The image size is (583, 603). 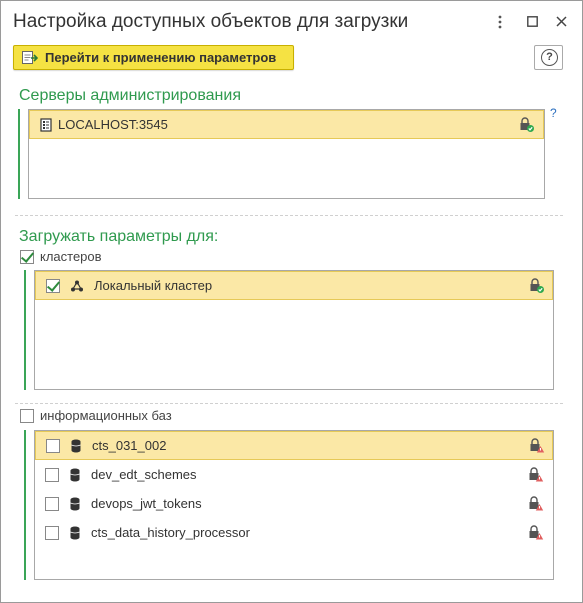 I want to click on vertical-dots-icon, so click(x=500, y=22).